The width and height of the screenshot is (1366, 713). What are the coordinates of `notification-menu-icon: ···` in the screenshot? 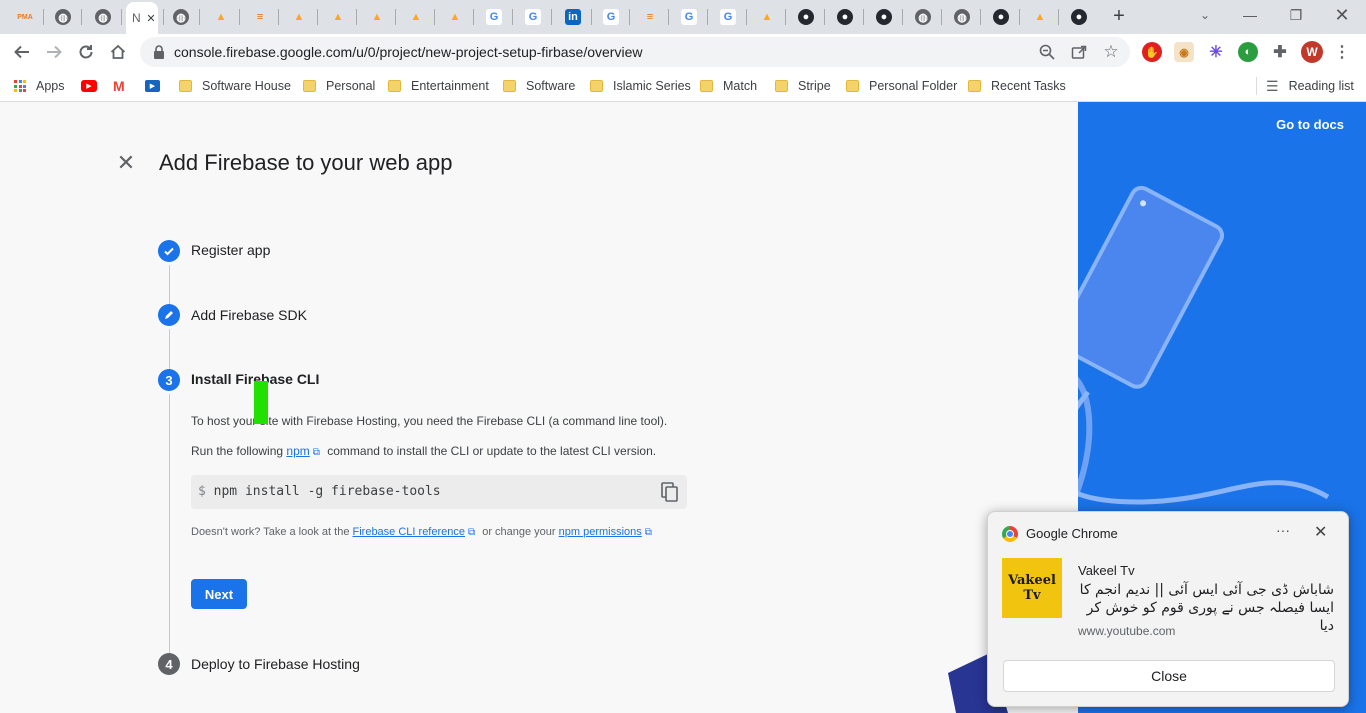 It's located at (1283, 530).